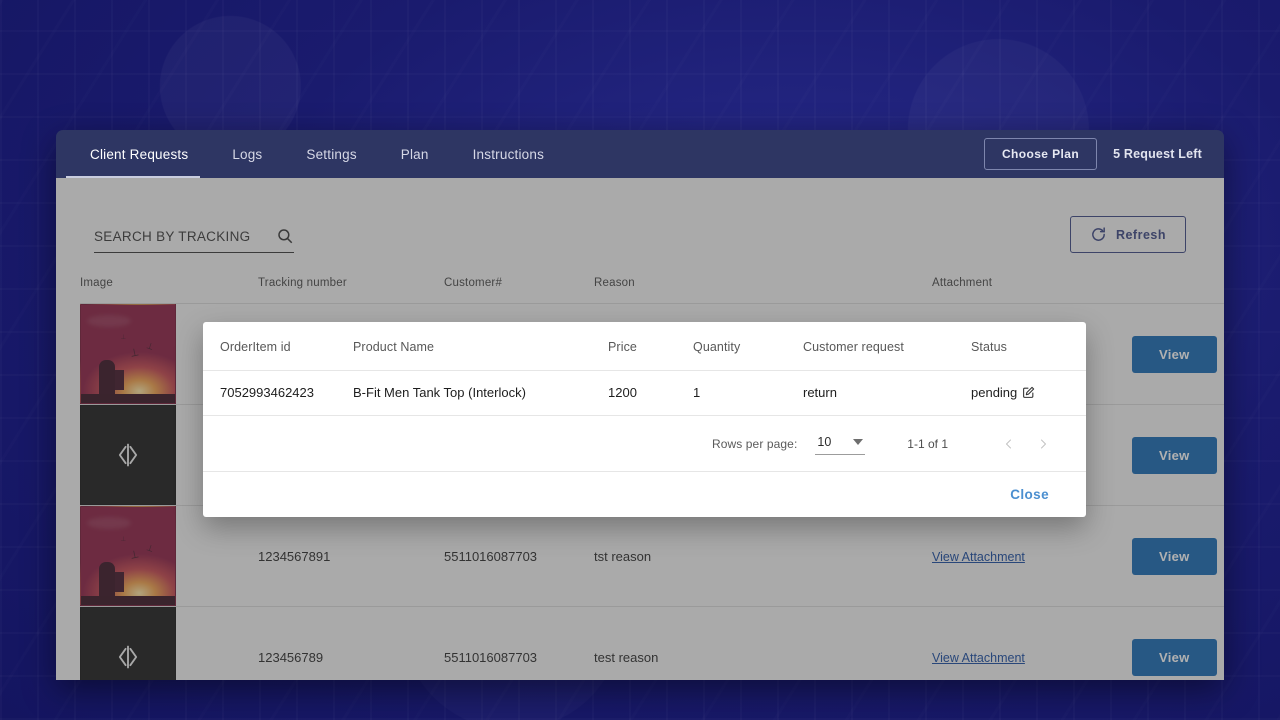  I want to click on next-page-button, so click(1043, 444).